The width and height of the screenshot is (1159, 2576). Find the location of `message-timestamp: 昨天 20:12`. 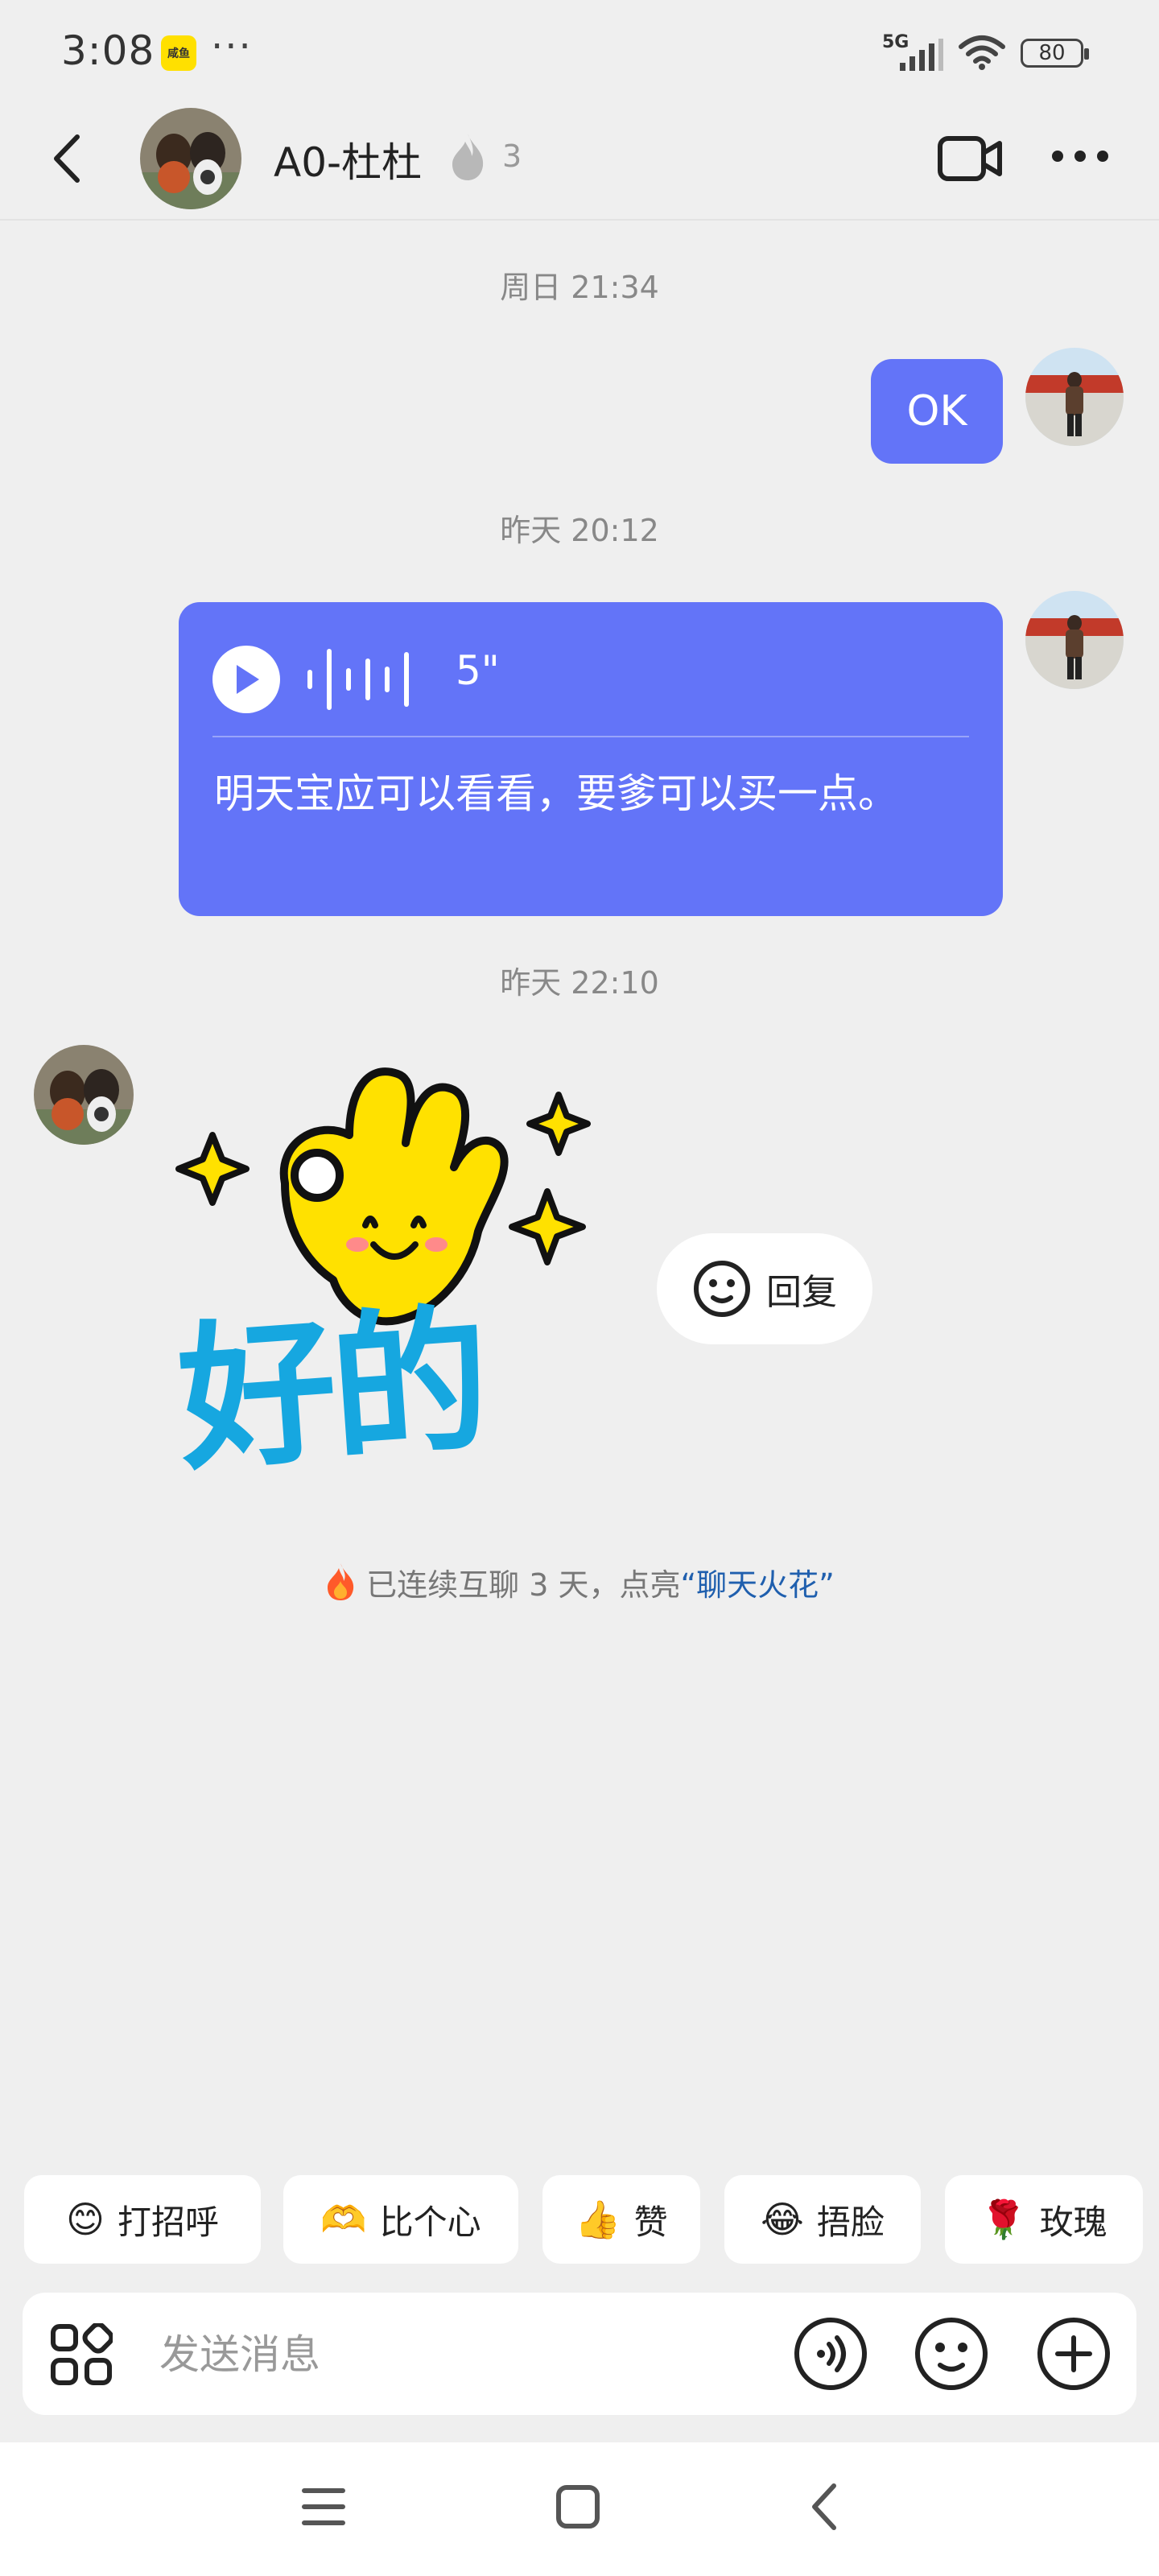

message-timestamp: 昨天 20:12 is located at coordinates (579, 530).